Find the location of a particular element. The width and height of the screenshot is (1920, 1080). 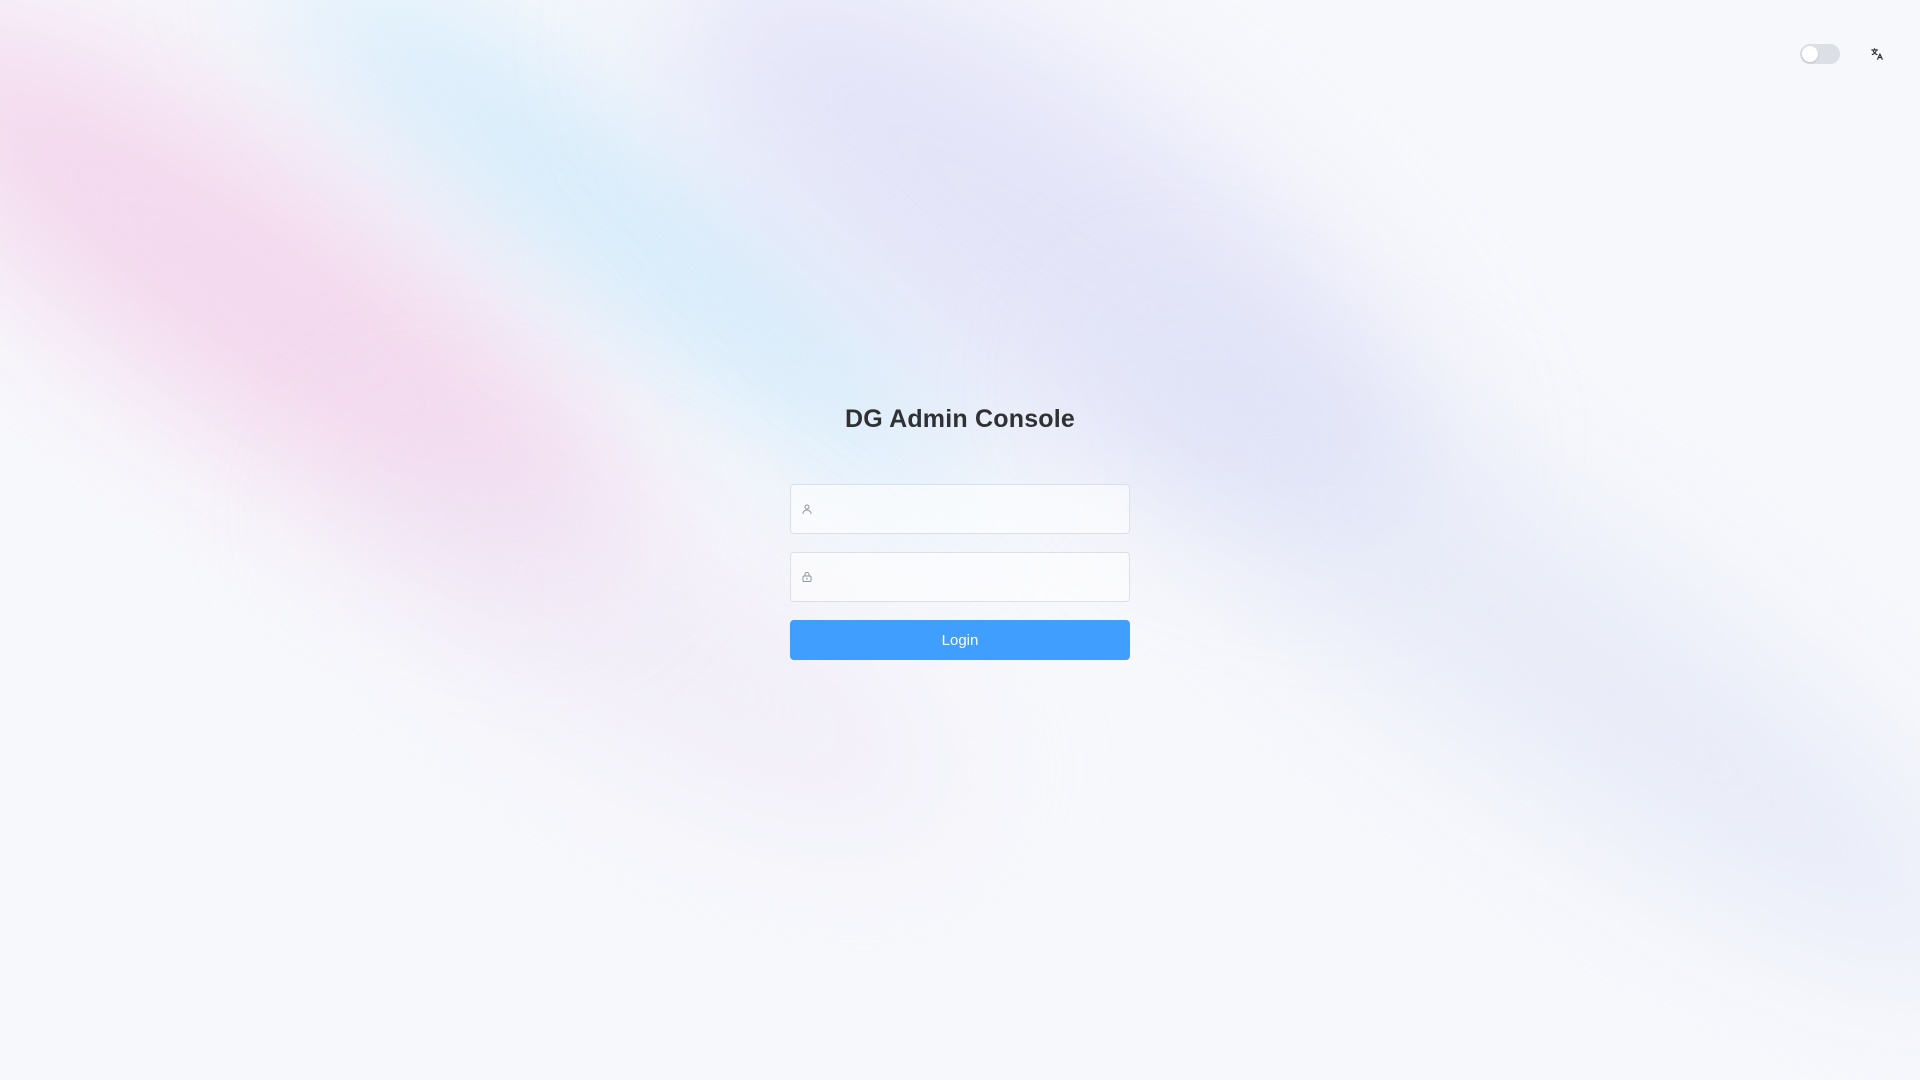

lock-icon is located at coordinates (807, 577).